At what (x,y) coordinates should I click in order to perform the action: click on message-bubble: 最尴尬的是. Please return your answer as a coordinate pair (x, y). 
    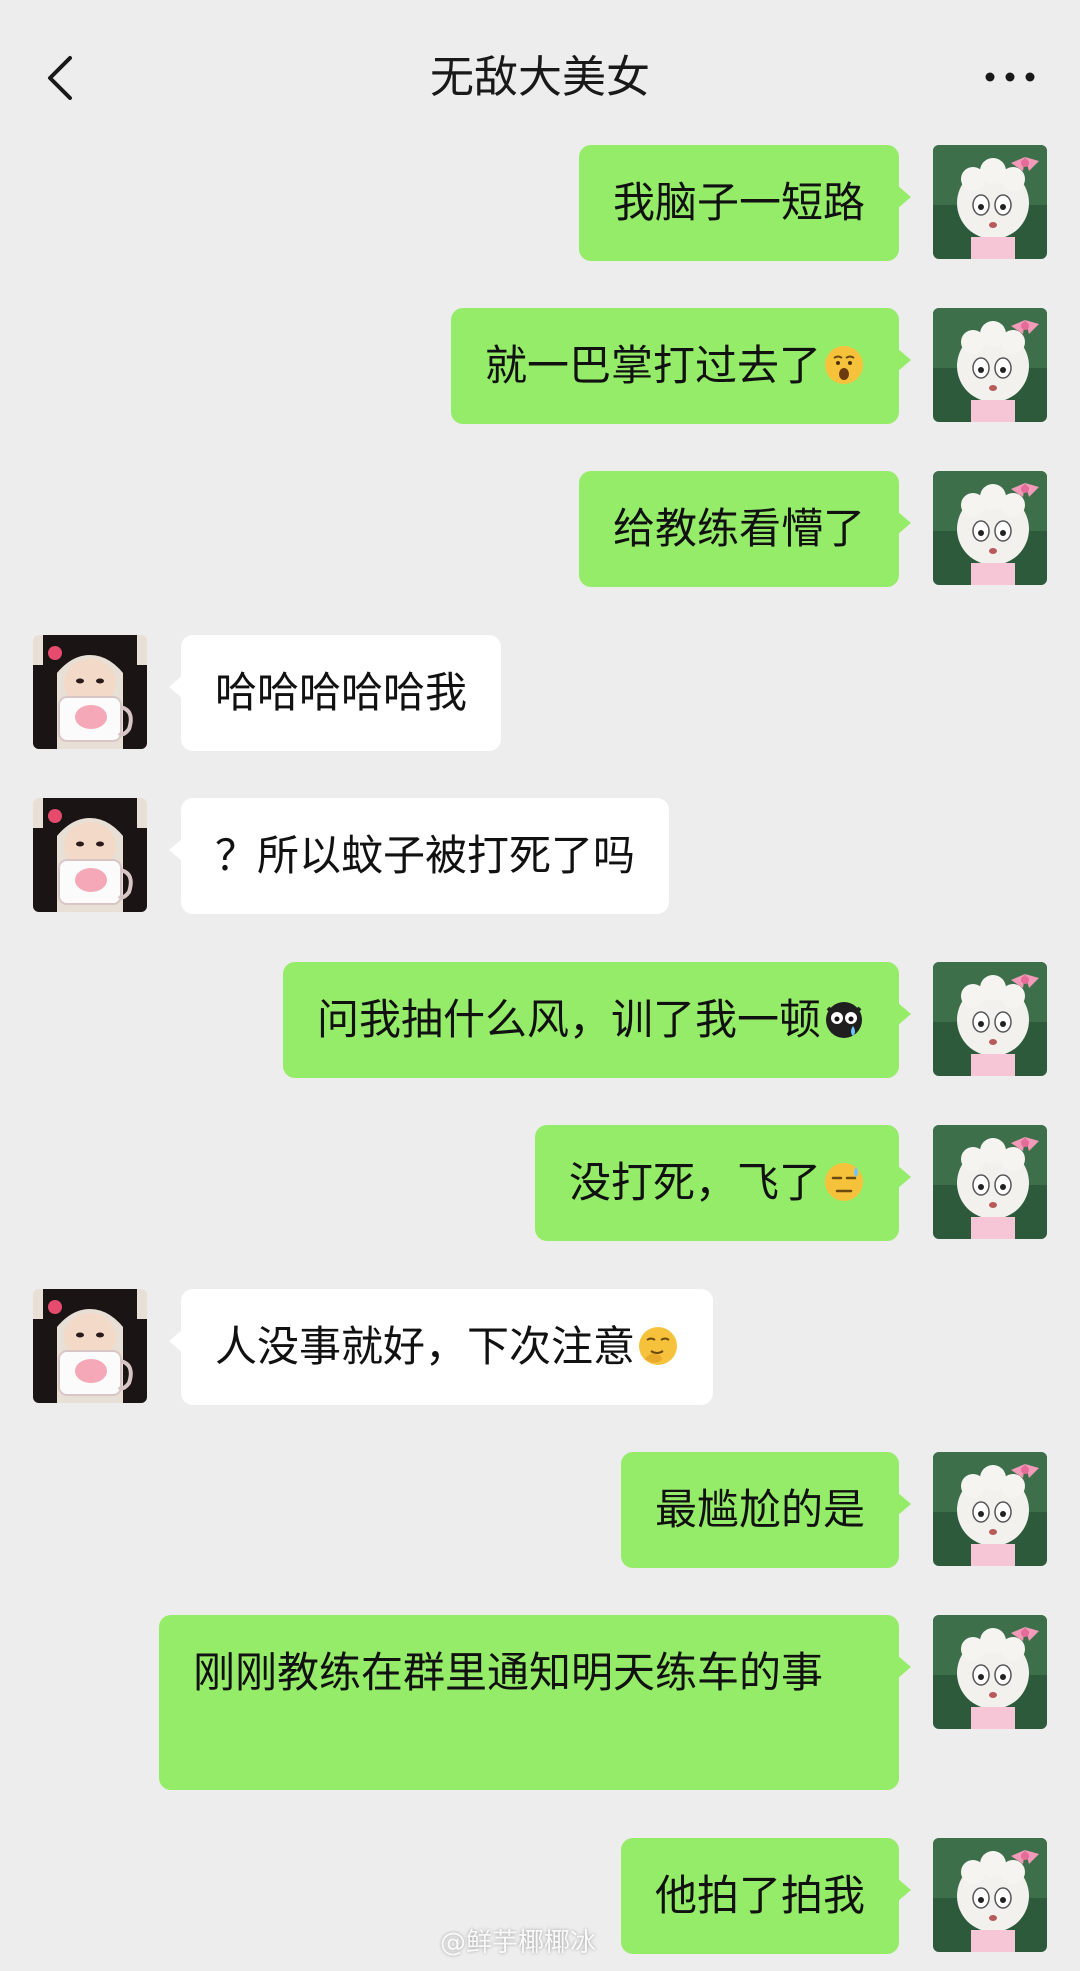
    Looking at the image, I should click on (766, 1510).